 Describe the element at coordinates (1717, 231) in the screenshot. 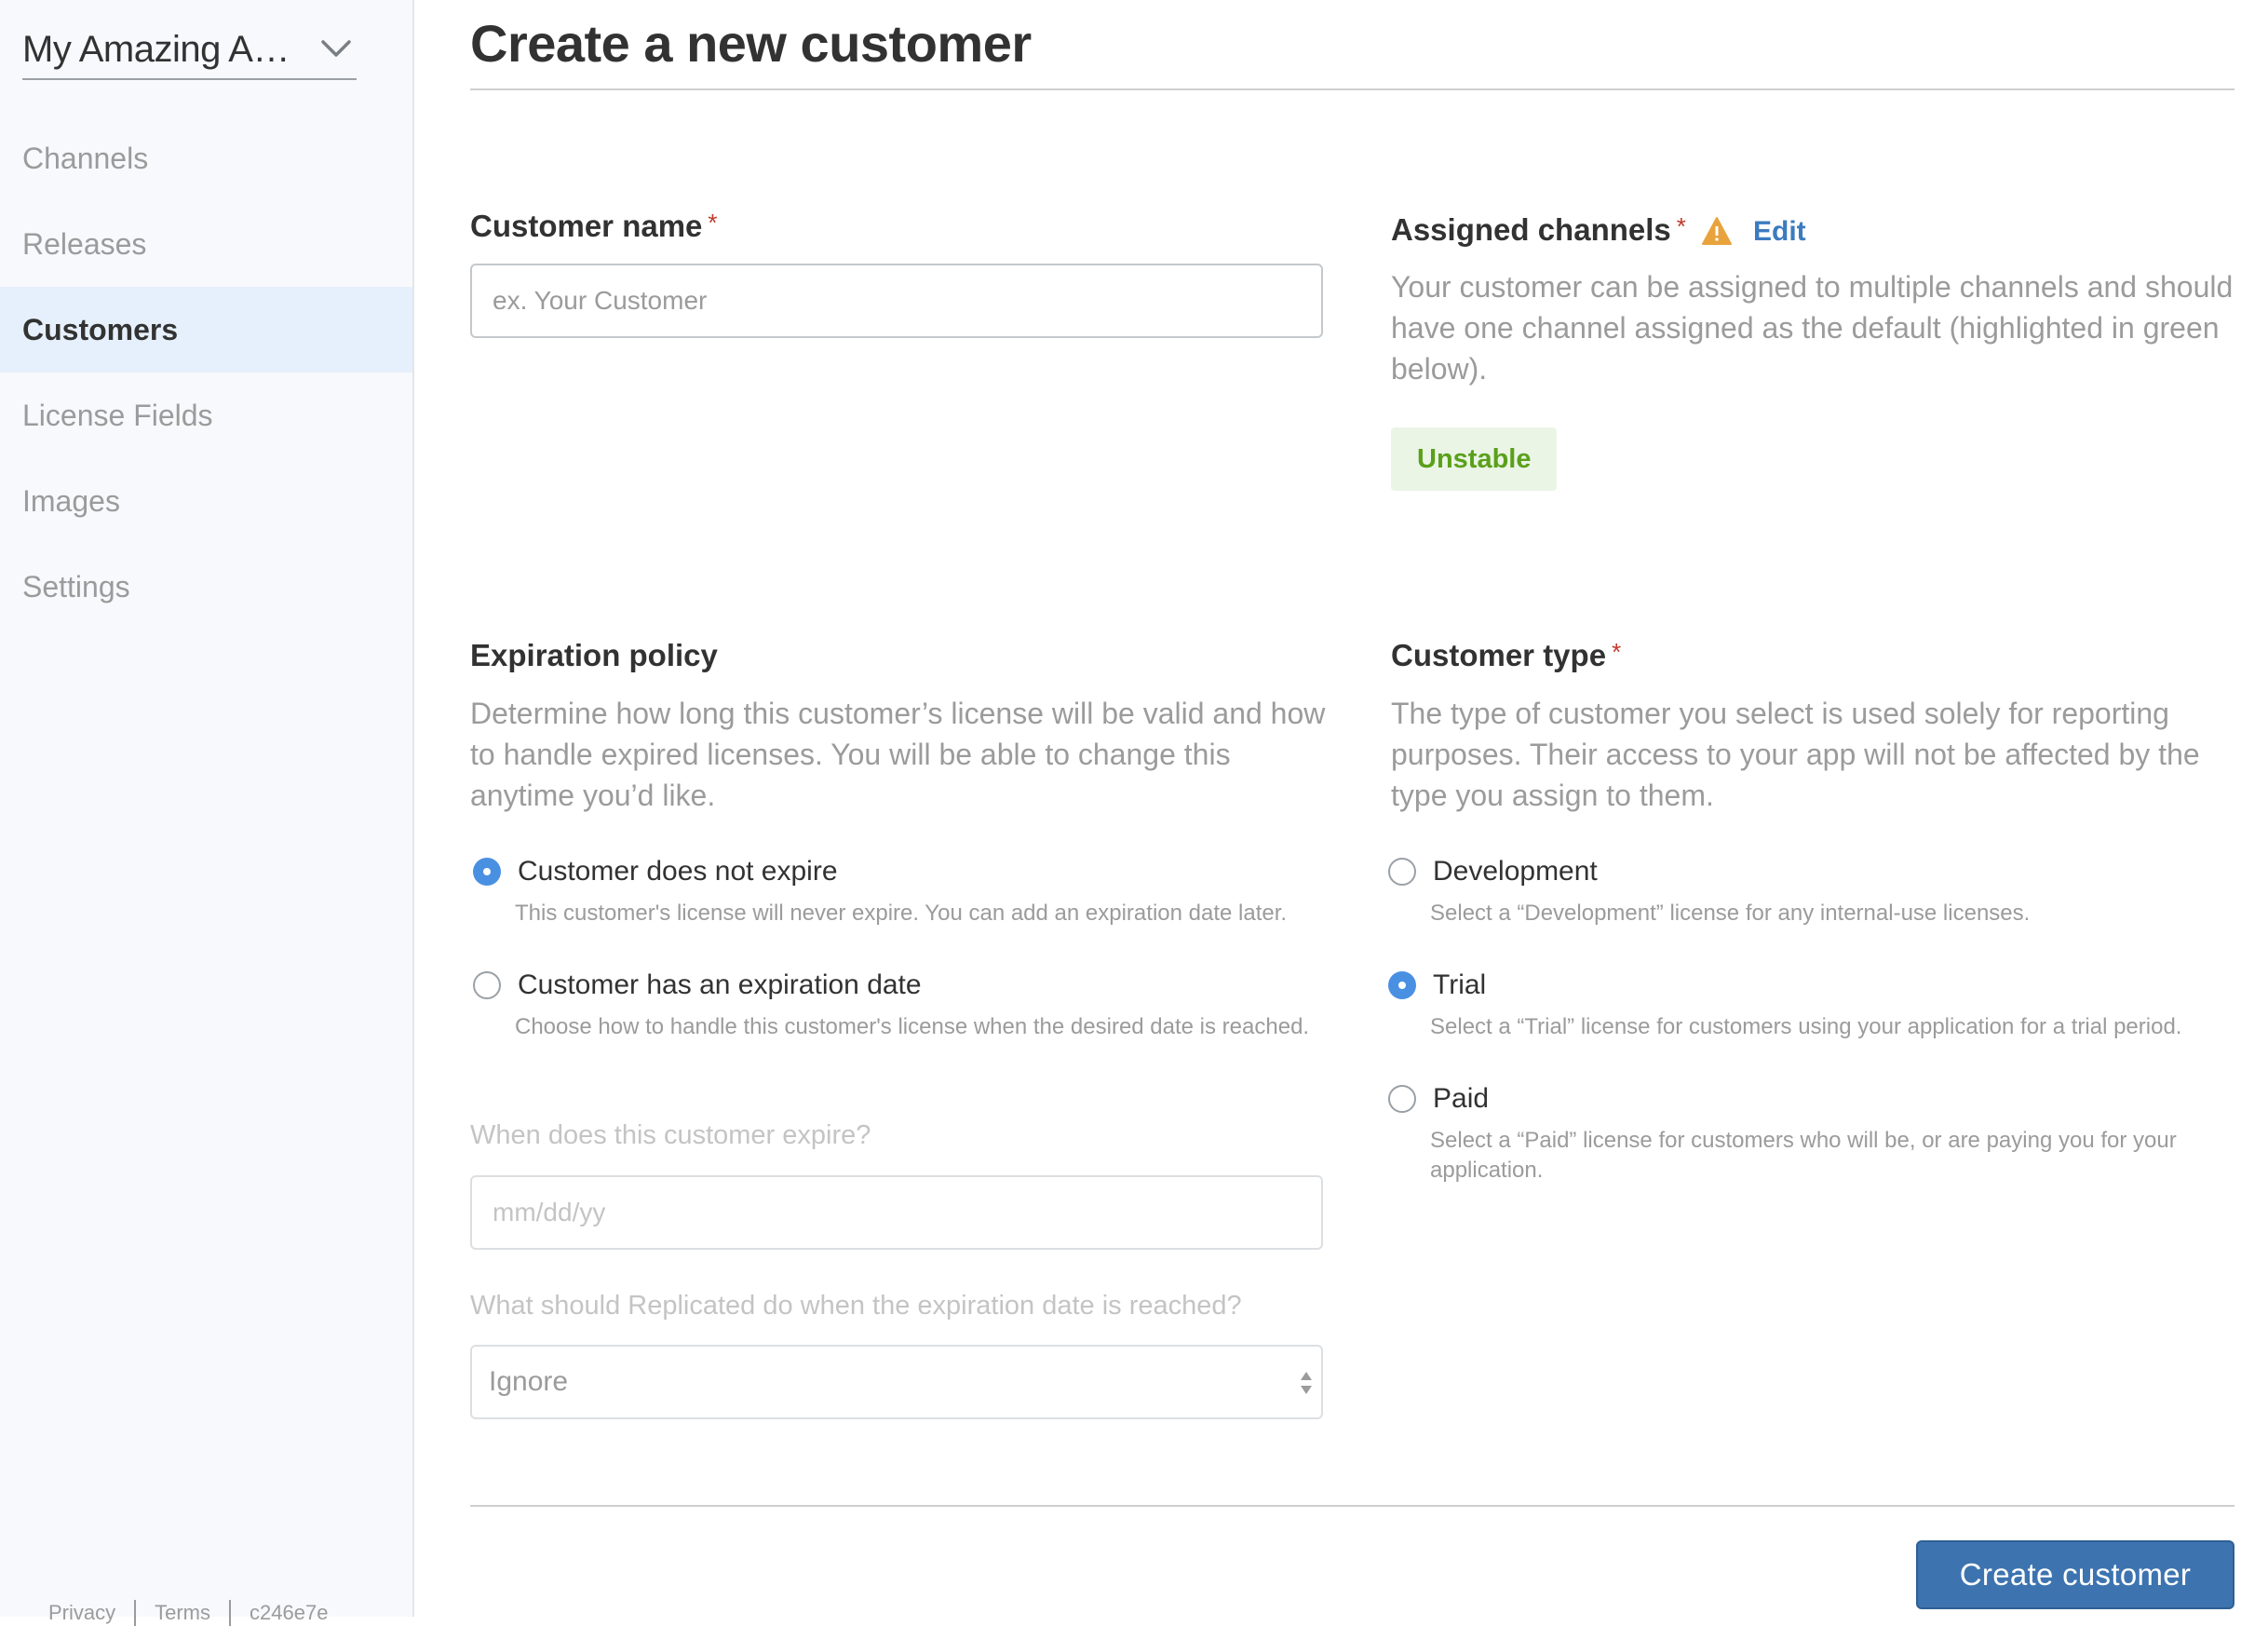

I see `warning-triangle-icon` at that location.